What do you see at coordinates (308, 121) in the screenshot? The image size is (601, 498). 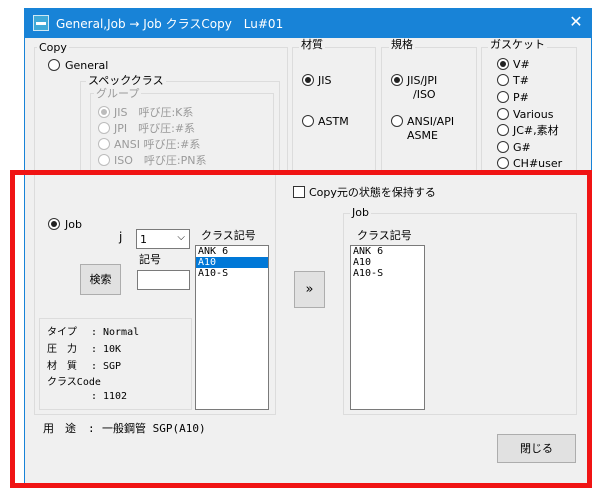 I see `material-radio-astm` at bounding box center [308, 121].